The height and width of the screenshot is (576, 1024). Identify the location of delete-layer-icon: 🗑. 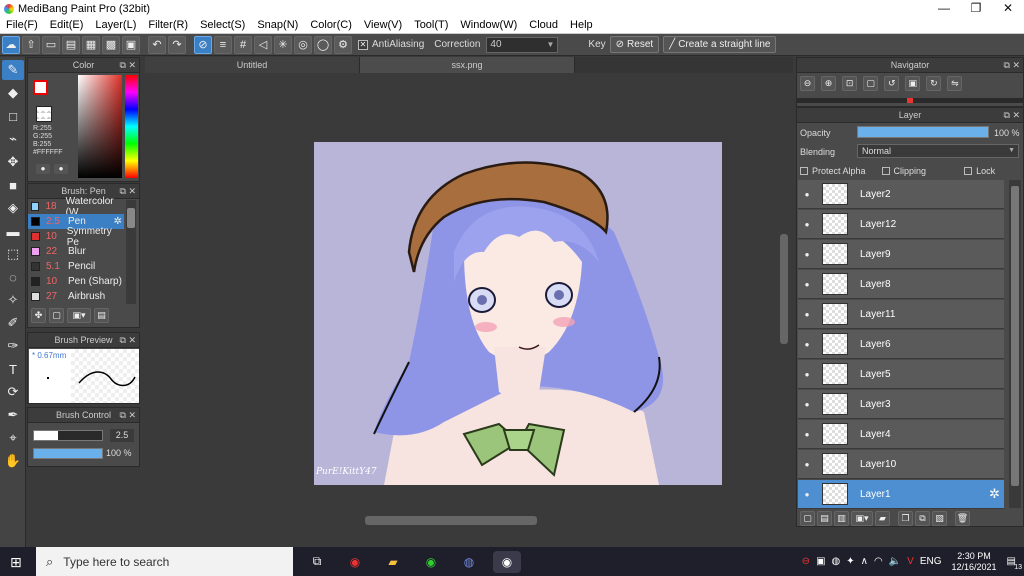
(962, 518).